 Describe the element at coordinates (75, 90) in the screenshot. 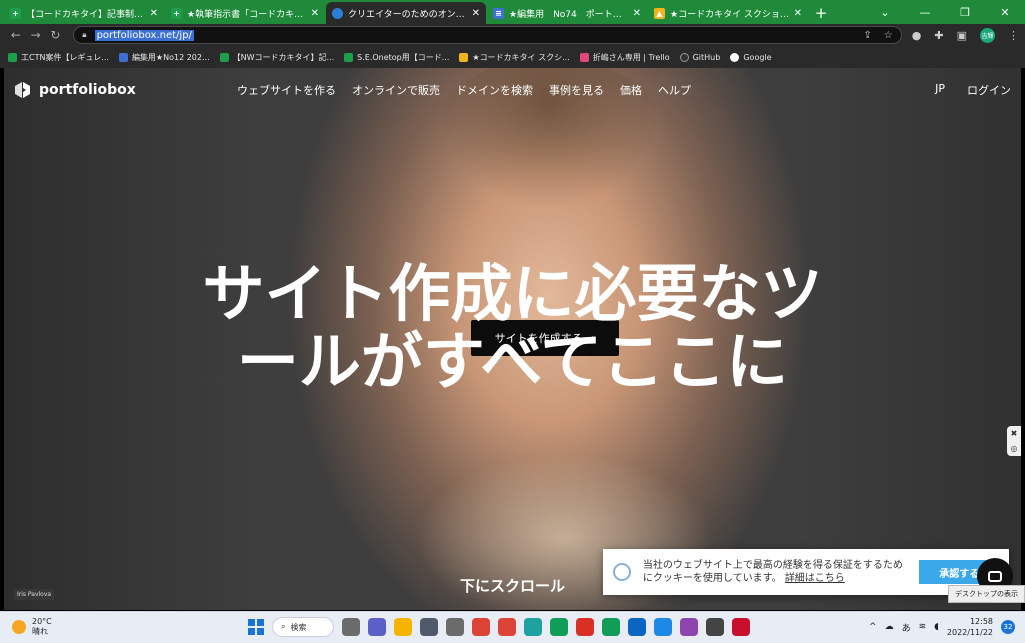

I see `logo: portfoliobox` at that location.